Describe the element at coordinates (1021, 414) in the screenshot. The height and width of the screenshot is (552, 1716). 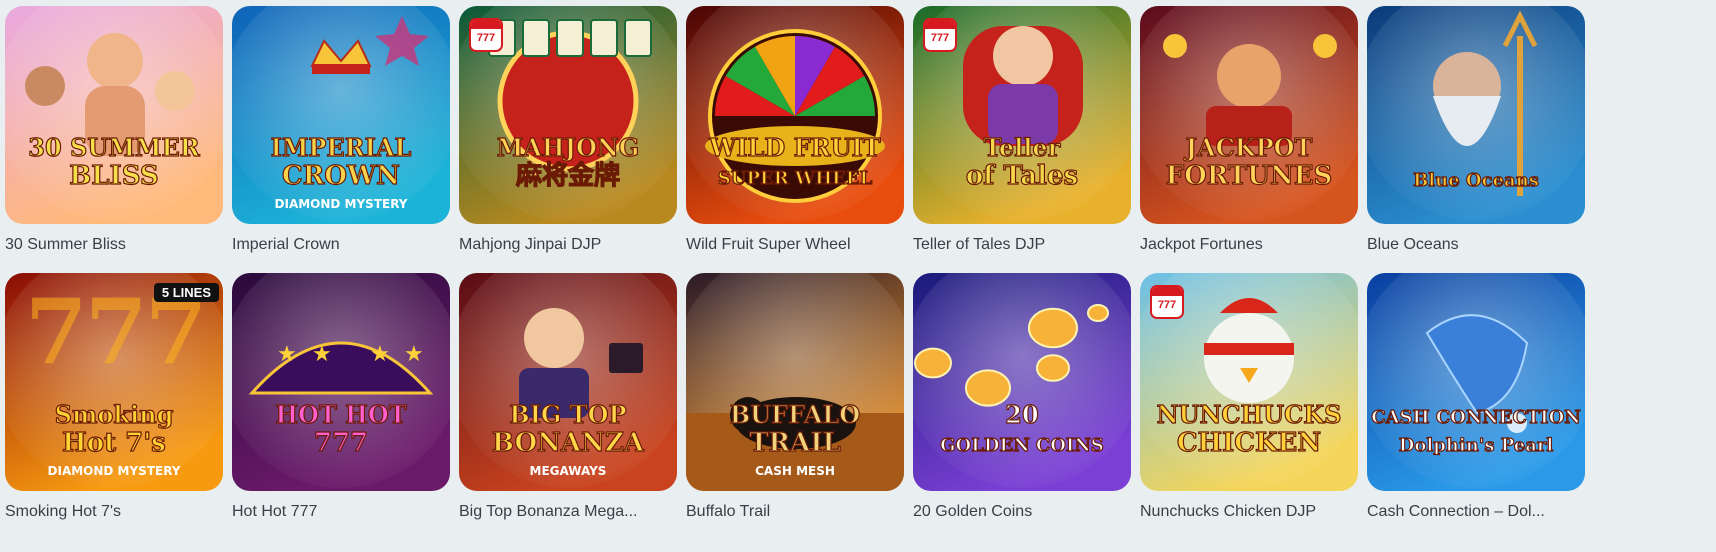
I see `game-logo-line1: 20` at that location.